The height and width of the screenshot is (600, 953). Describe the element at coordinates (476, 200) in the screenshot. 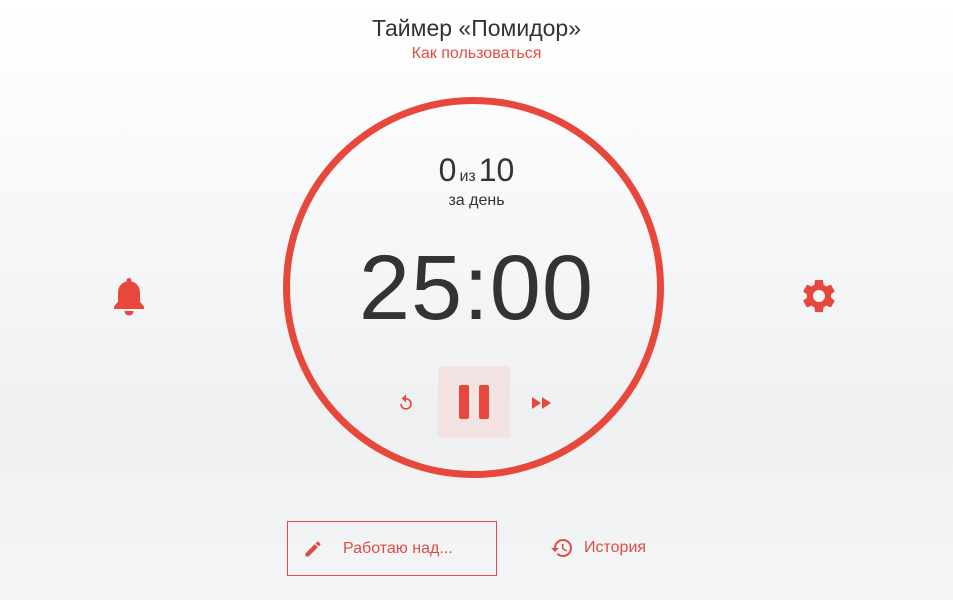

I see `counter-period: за день` at that location.